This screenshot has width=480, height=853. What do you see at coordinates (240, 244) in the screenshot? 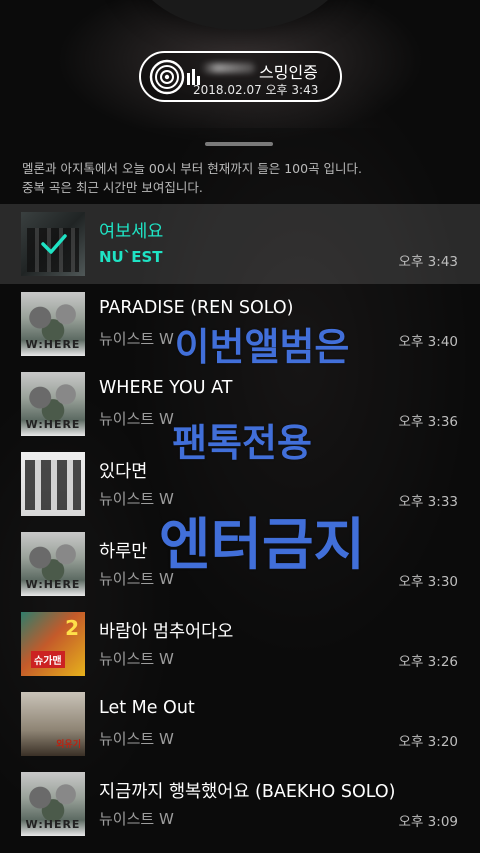
I see `track-row-current: 여보세요 NU`EST 오후 3:43` at bounding box center [240, 244].